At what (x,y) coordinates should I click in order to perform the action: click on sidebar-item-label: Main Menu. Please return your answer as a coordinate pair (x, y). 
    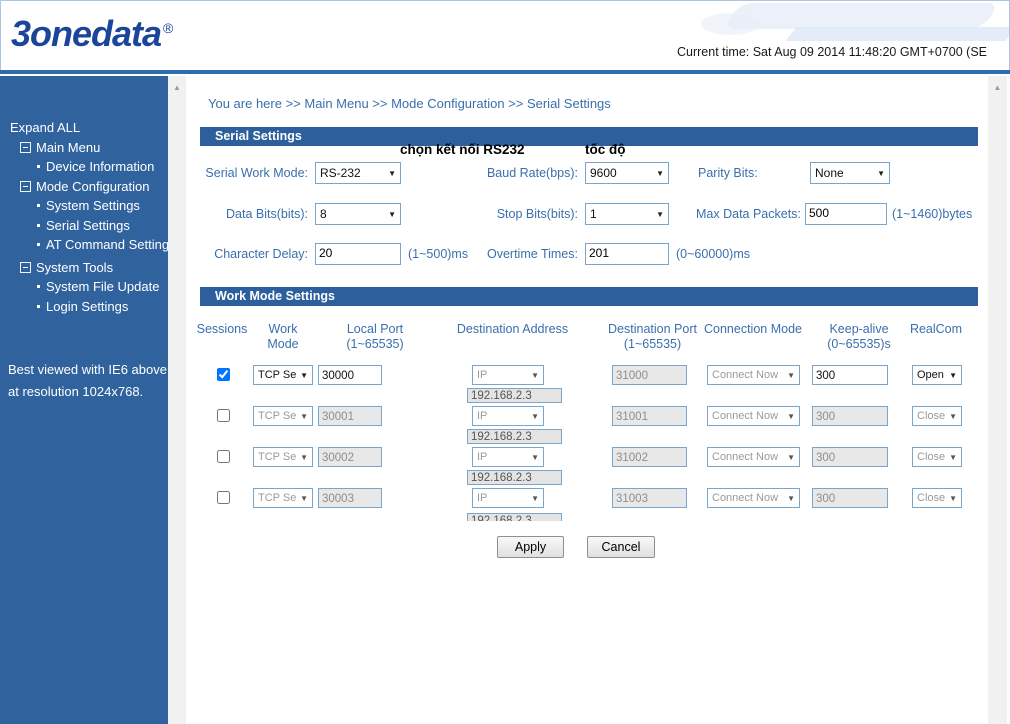
    Looking at the image, I should click on (68, 147).